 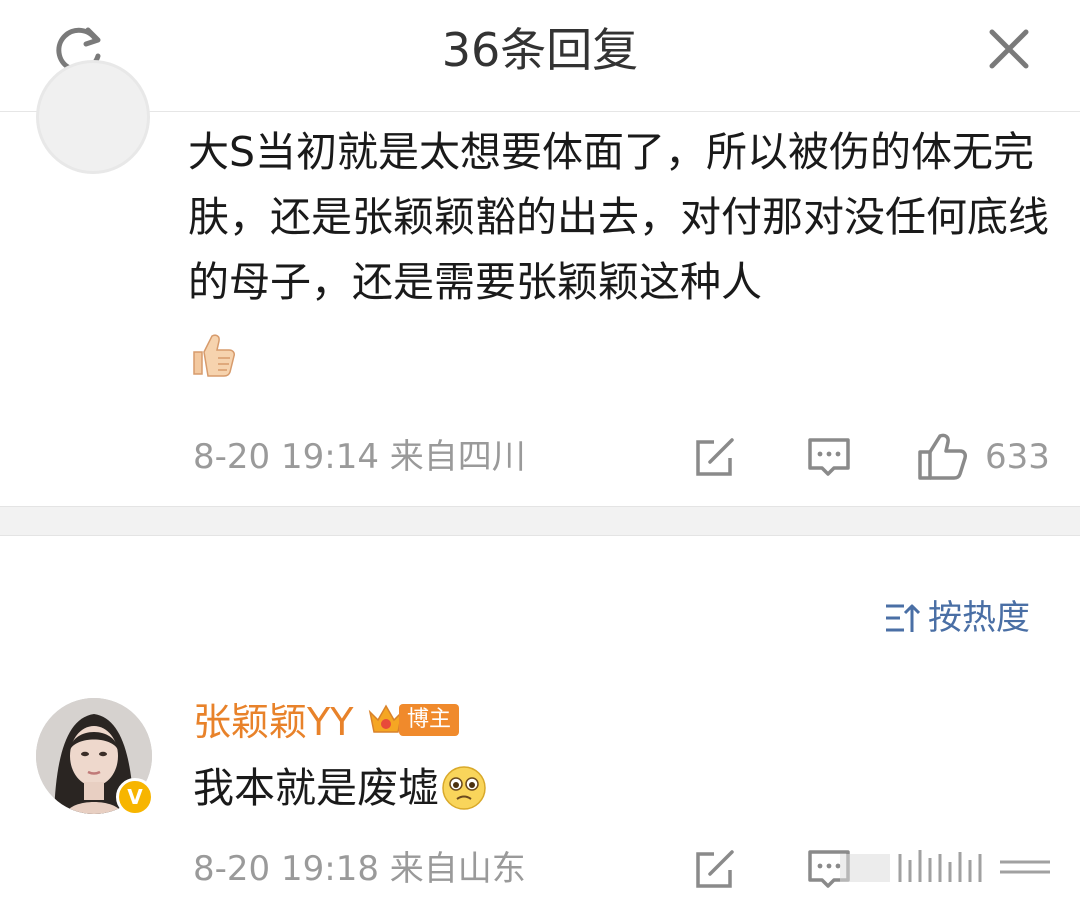 I want to click on comment-time: 8-20 19:18 来自山东, so click(x=359, y=869).